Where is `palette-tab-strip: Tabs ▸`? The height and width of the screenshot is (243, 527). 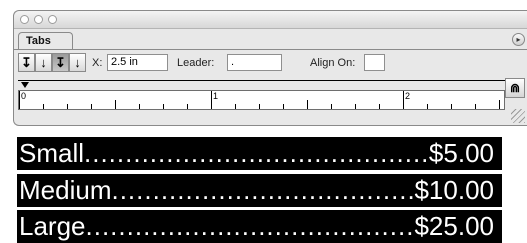
palette-tab-strip: Tabs ▸ is located at coordinates (270, 39).